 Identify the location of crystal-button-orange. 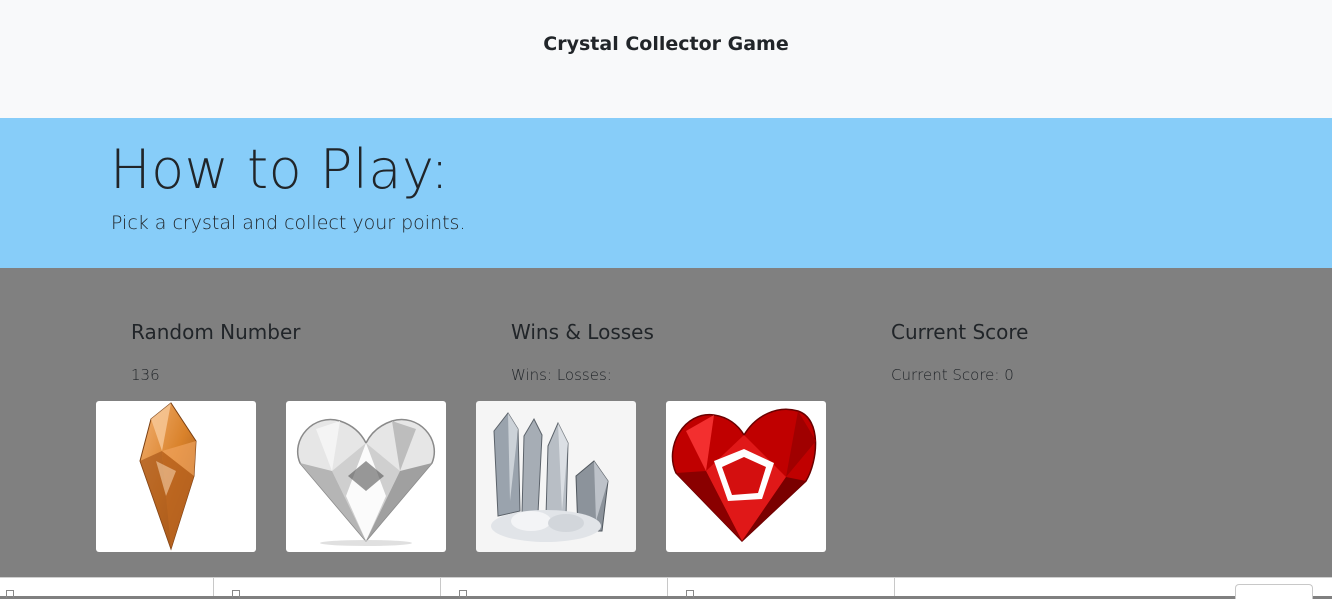
(176, 476).